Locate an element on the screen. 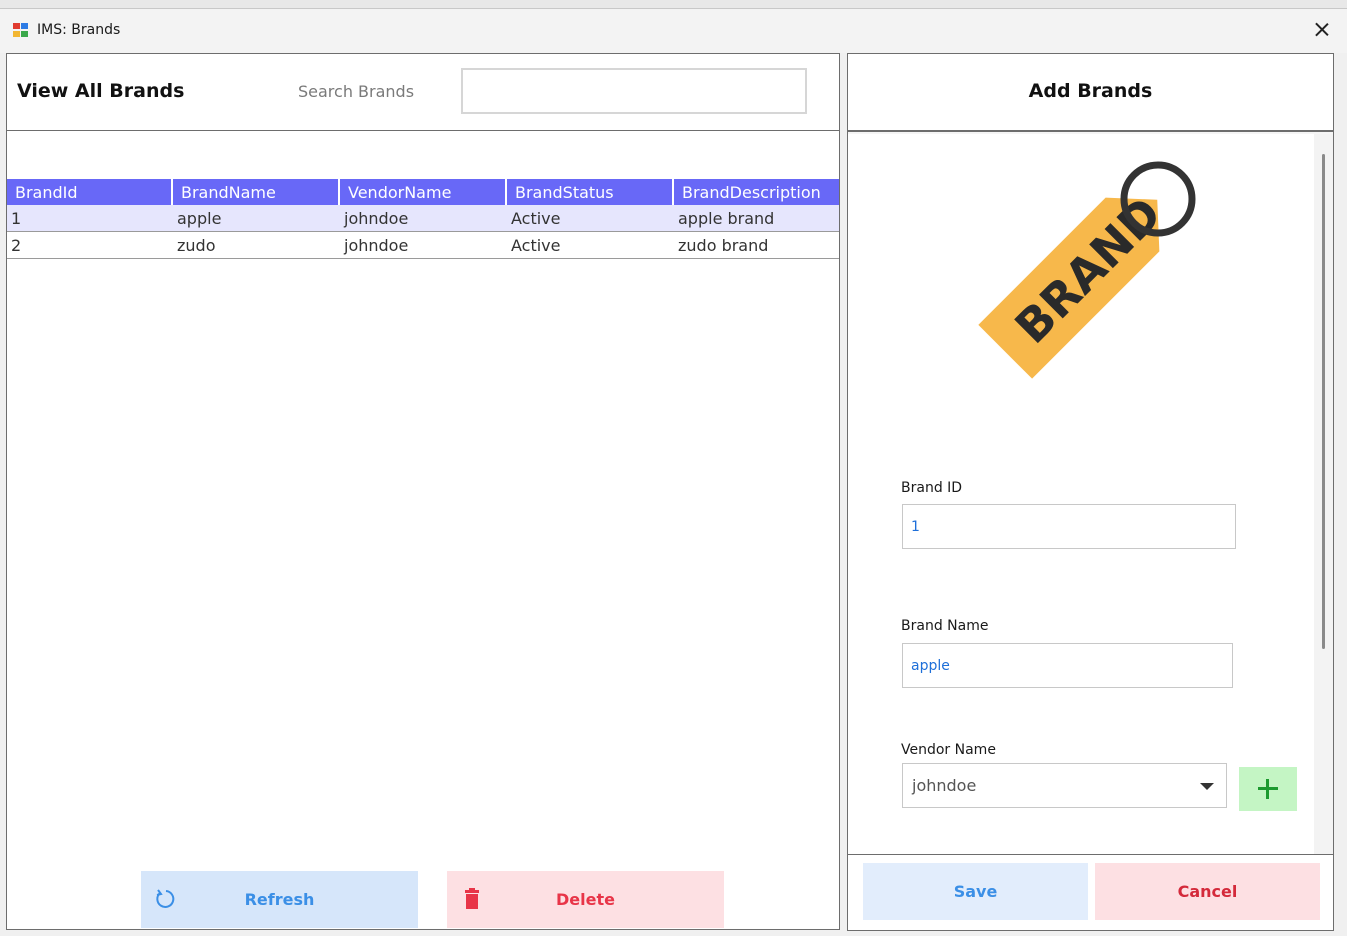  add-brands-header: Add Brands is located at coordinates (1090, 93).